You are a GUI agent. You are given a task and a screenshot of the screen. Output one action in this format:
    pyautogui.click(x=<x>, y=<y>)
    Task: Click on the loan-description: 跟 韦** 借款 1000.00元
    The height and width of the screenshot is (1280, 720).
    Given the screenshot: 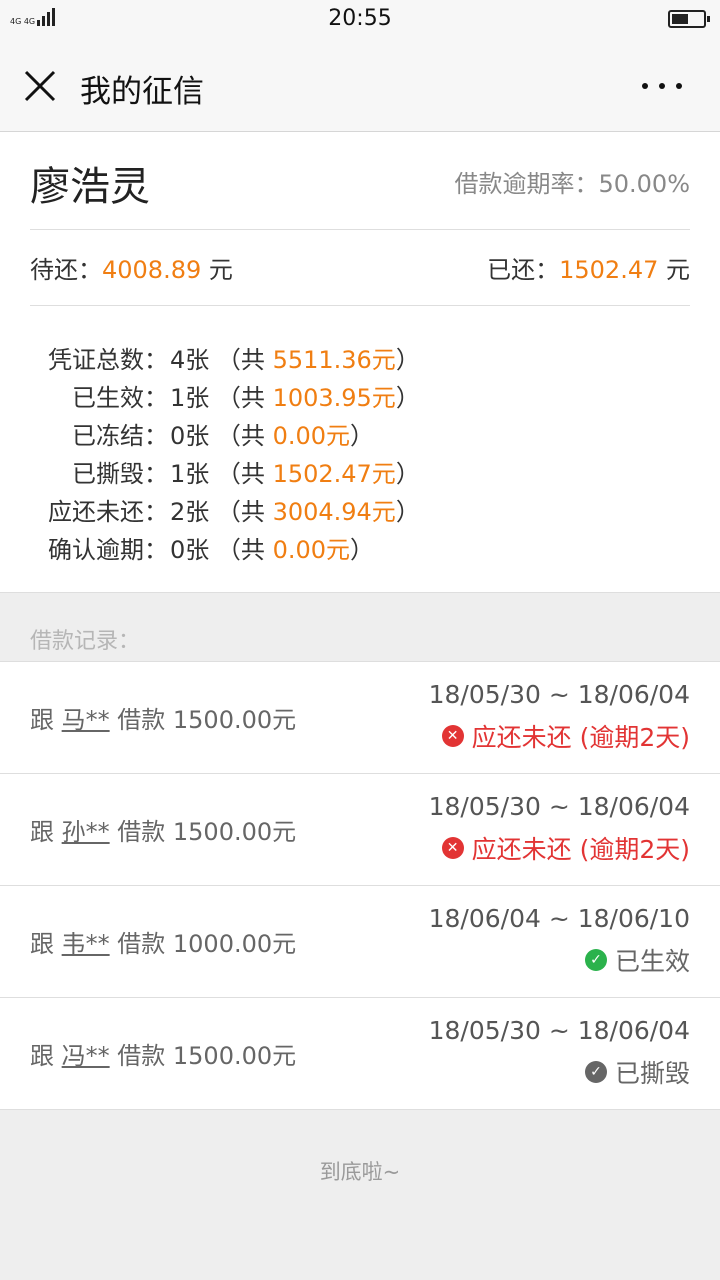 What is the action you would take?
    pyautogui.click(x=163, y=944)
    